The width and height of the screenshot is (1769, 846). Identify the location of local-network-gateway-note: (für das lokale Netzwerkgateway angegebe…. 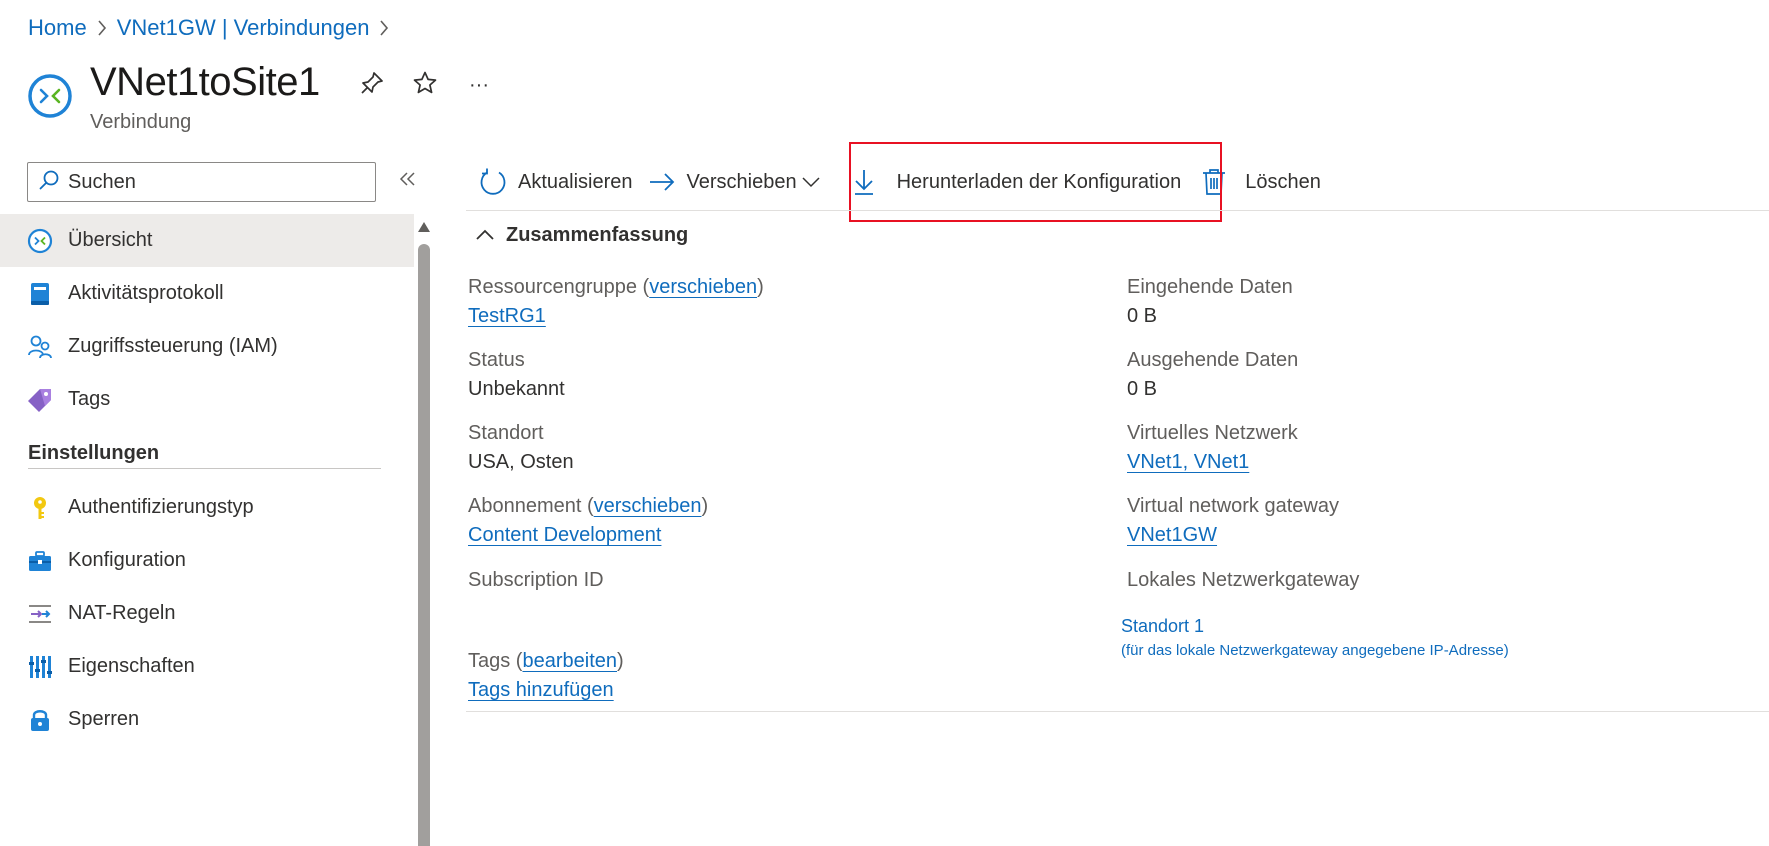
(1315, 650).